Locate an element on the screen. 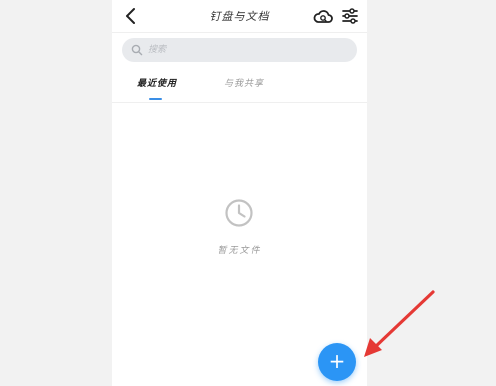 Image resolution: width=496 pixels, height=386 pixels. add-button: + is located at coordinates (337, 362).